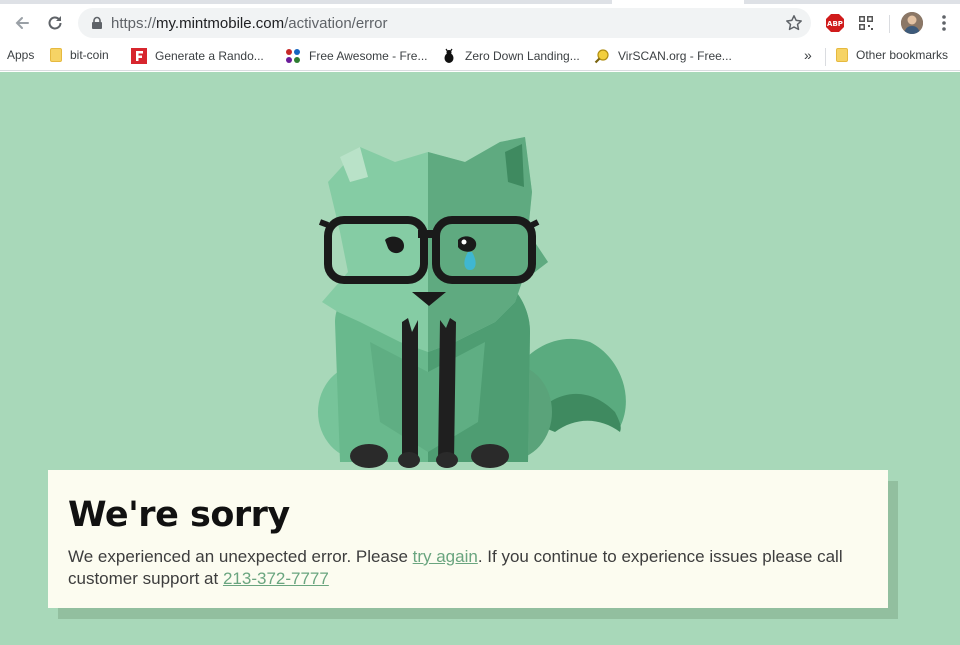  What do you see at coordinates (89, 55) in the screenshot?
I see `bookmark-label: bit-coin` at bounding box center [89, 55].